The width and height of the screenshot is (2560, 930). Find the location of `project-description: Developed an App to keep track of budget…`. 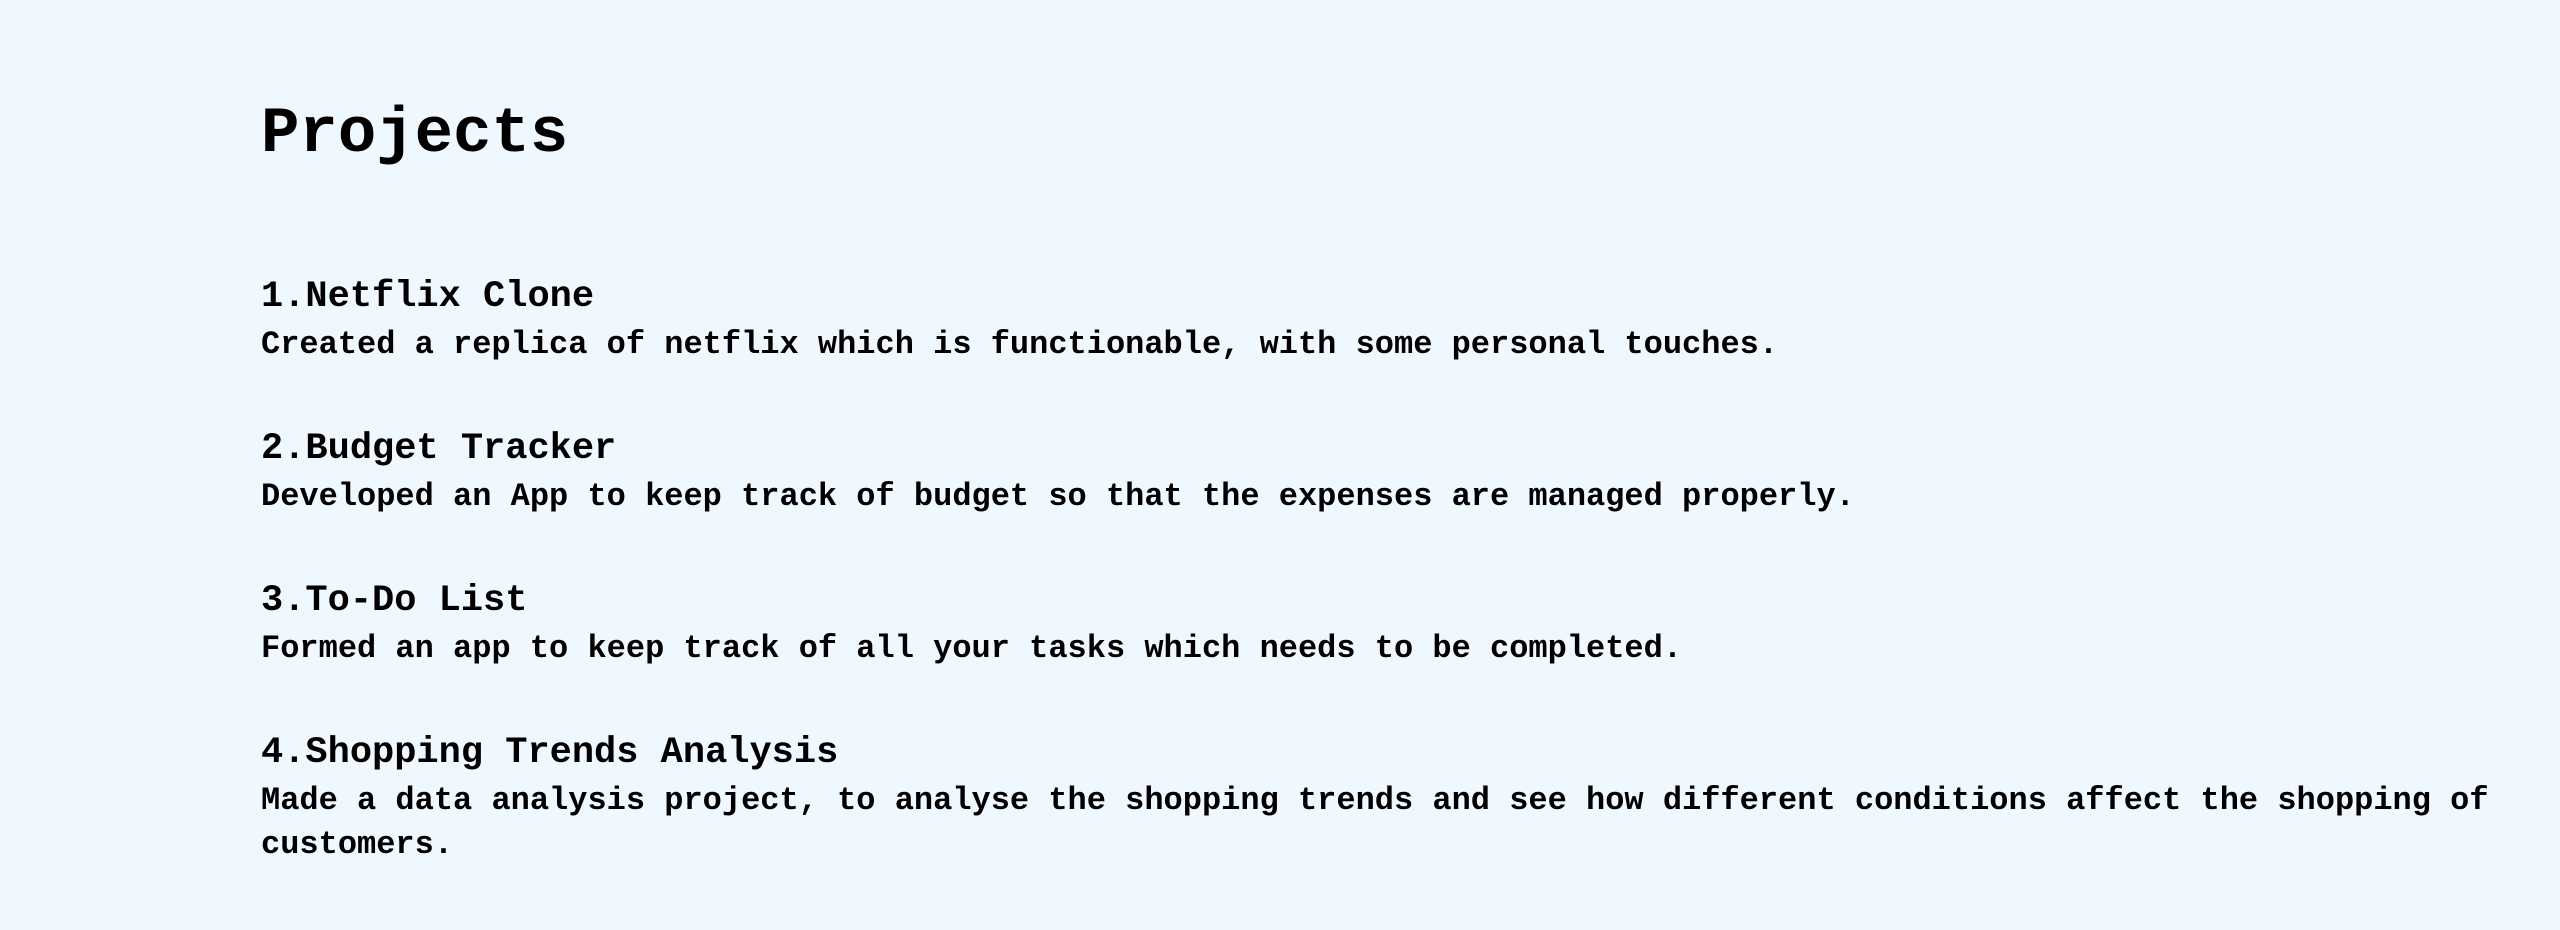

project-description: Developed an App to keep track of budget… is located at coordinates (1058, 496).